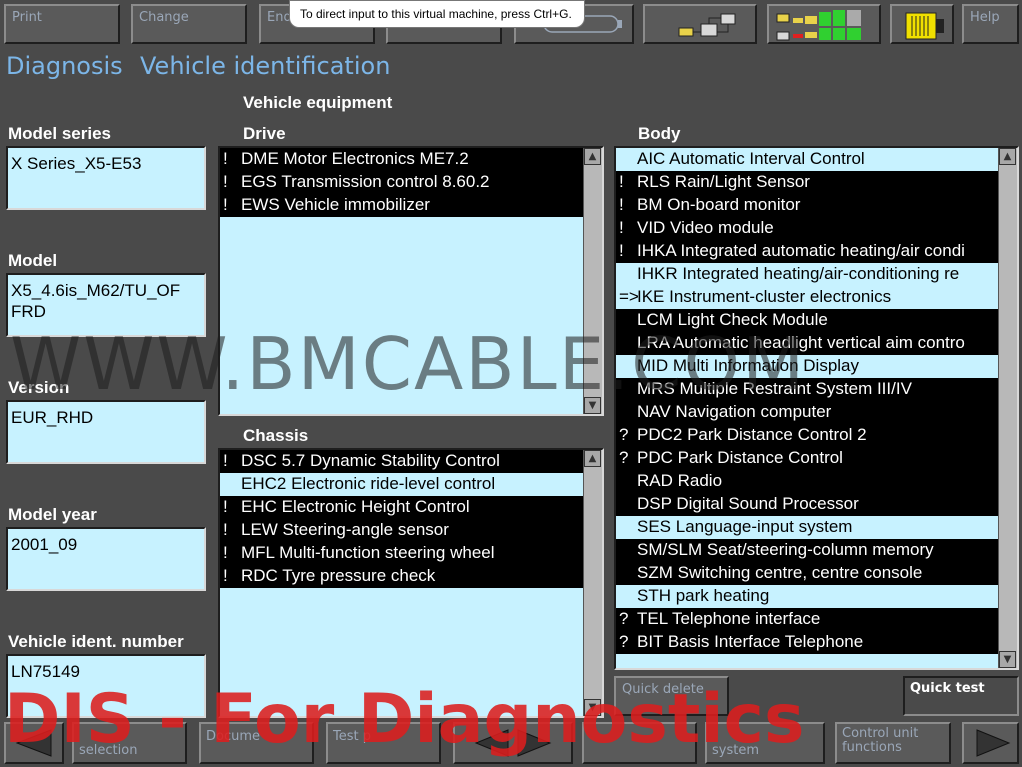 Image resolution: width=1022 pixels, height=767 pixels. What do you see at coordinates (817, 205) in the screenshot?
I see `list-item-label: BM On-board monitor` at bounding box center [817, 205].